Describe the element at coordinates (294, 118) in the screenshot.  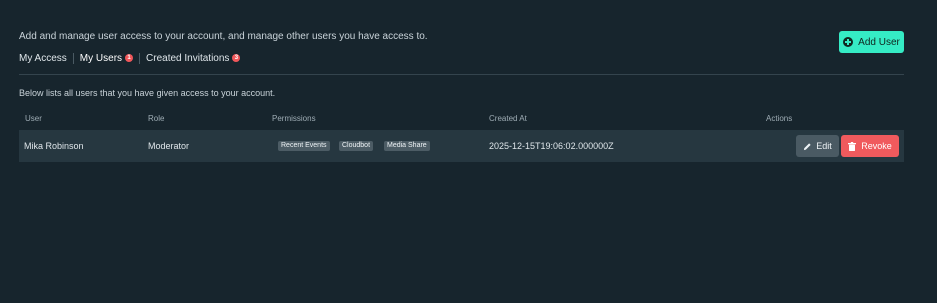
I see `column-header-permissions: Permissions` at that location.